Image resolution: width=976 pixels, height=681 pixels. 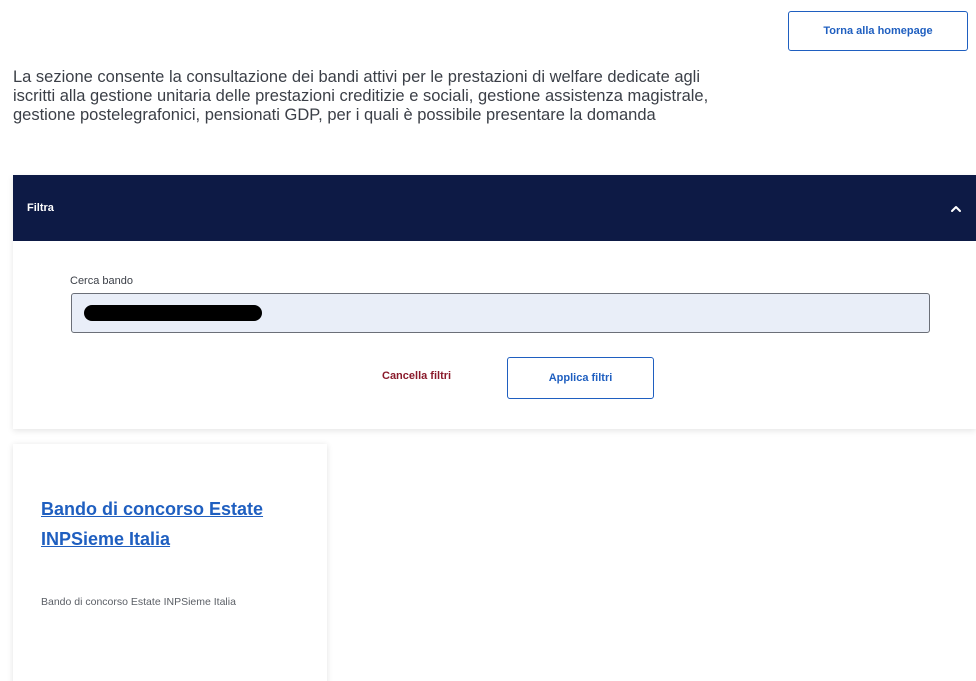 What do you see at coordinates (176, 524) in the screenshot?
I see `result-card-title-link: Bando di concorso Estate INPSieme Italia` at bounding box center [176, 524].